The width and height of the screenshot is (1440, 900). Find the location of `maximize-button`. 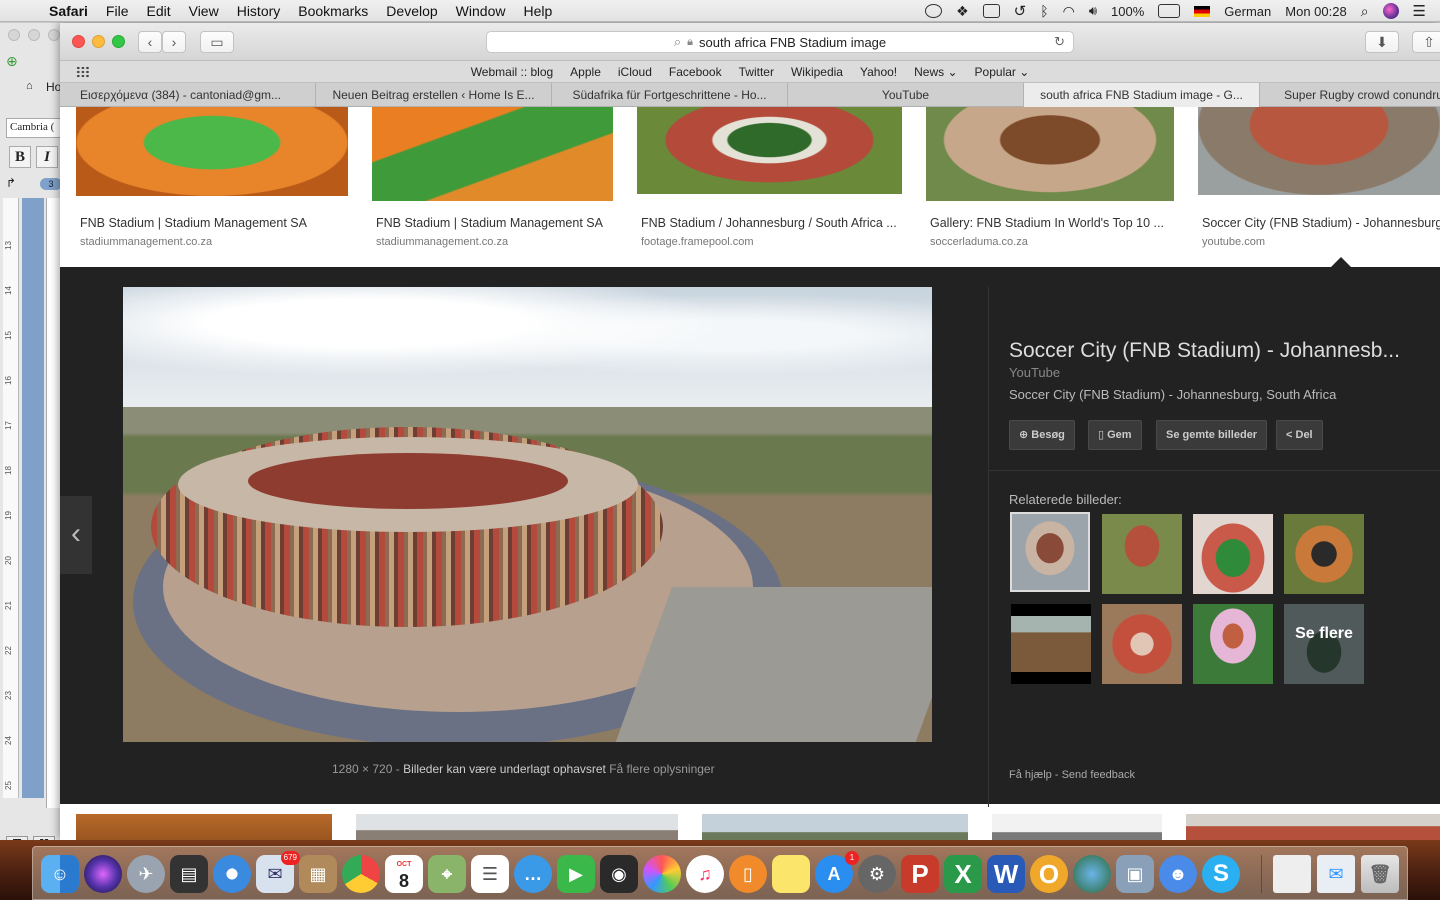

maximize-button is located at coordinates (118, 41).